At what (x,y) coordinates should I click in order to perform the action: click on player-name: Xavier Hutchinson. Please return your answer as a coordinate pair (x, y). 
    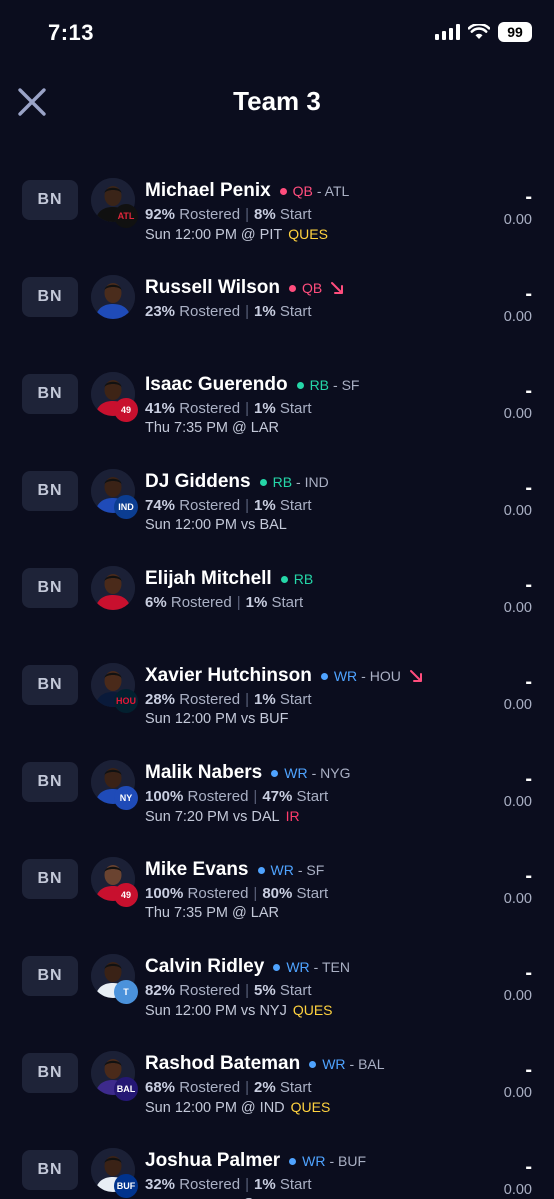
    Looking at the image, I should click on (228, 676).